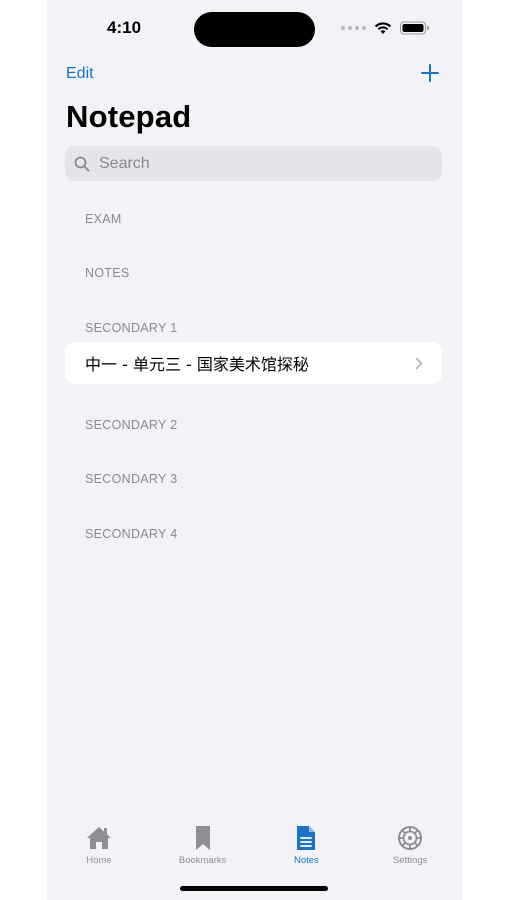  Describe the element at coordinates (306, 838) in the screenshot. I see `notes-icon` at that location.